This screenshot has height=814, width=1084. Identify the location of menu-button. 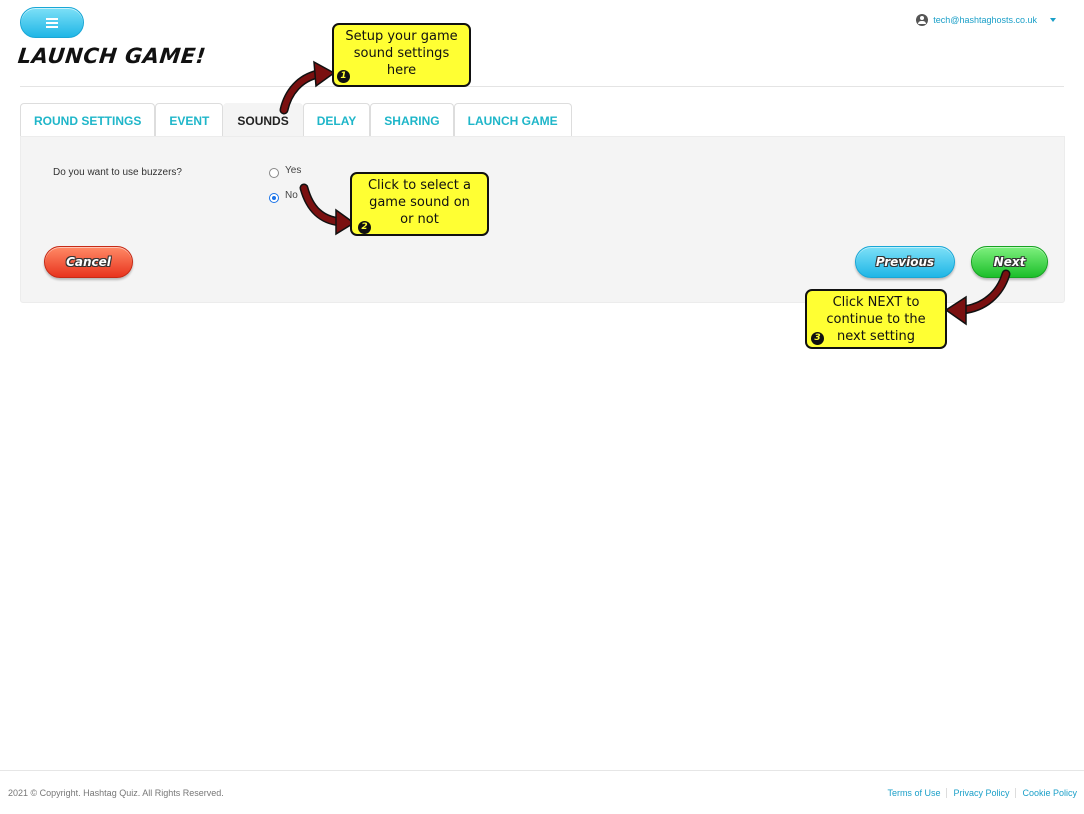
(52, 22).